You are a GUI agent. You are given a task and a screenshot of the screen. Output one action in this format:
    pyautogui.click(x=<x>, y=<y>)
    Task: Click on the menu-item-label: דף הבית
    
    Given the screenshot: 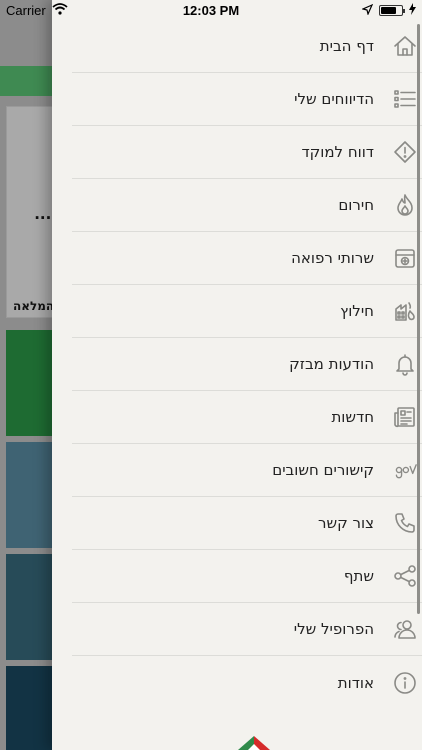 What is the action you would take?
    pyautogui.click(x=346, y=46)
    